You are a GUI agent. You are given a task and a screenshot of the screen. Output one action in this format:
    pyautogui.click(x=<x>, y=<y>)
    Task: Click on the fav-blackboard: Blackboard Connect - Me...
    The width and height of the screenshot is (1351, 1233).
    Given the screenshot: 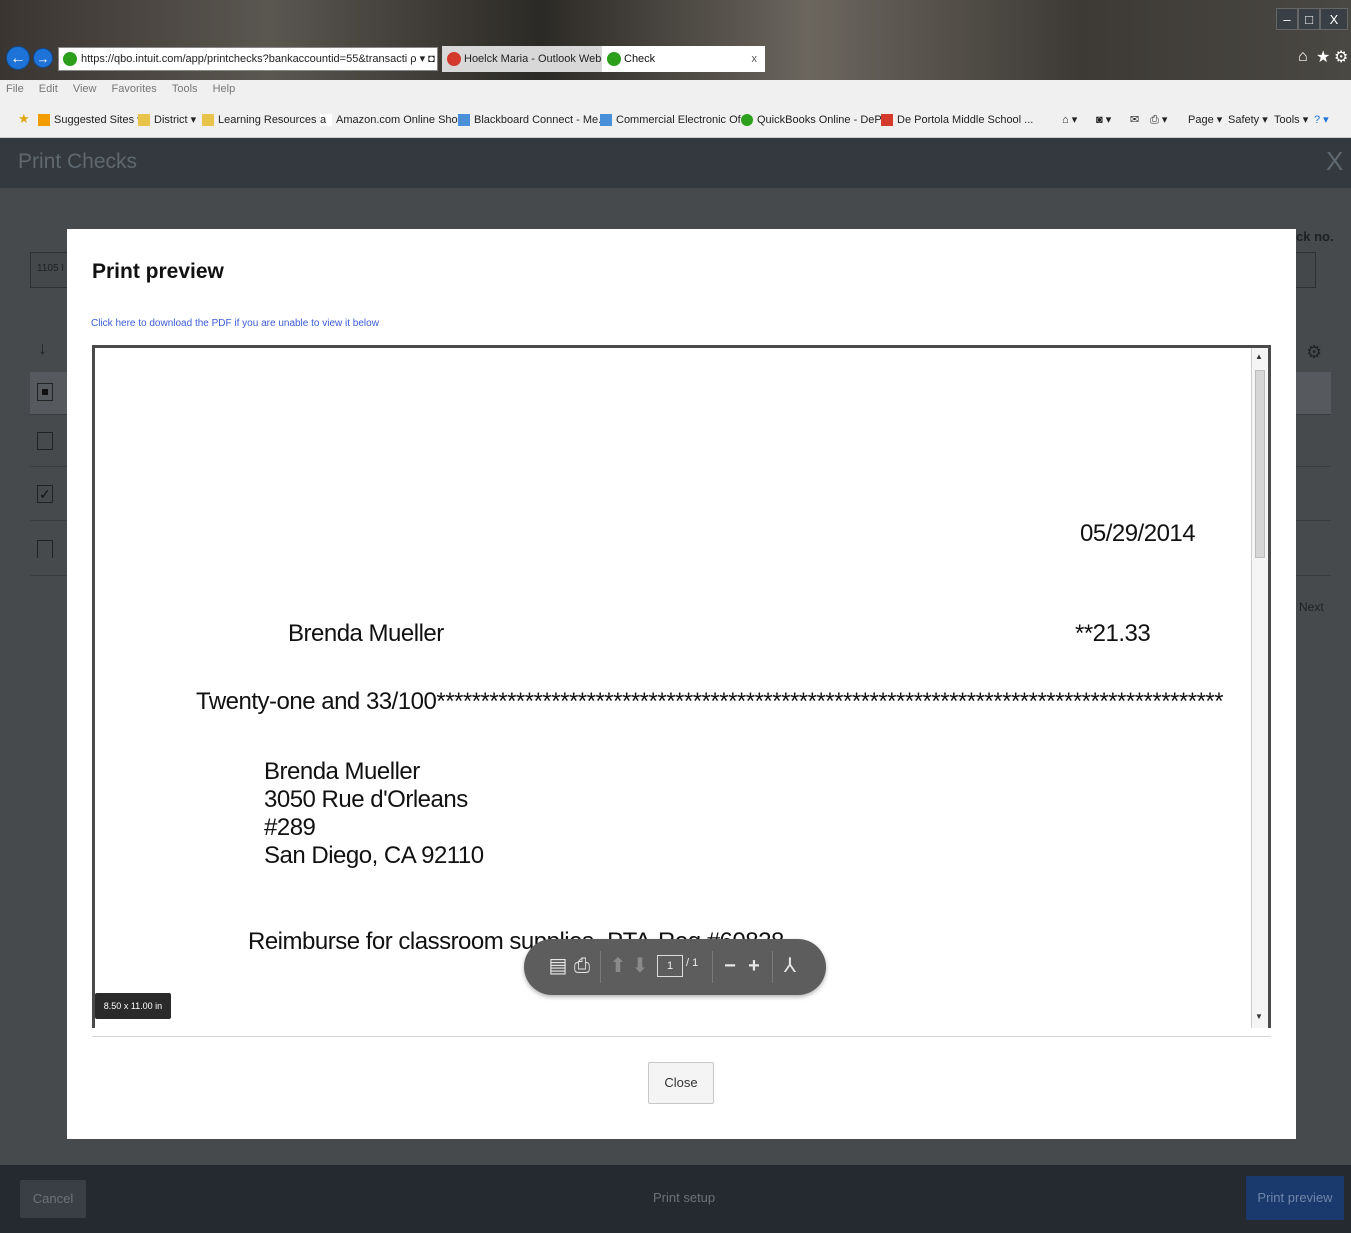 What is the action you would take?
    pyautogui.click(x=532, y=120)
    